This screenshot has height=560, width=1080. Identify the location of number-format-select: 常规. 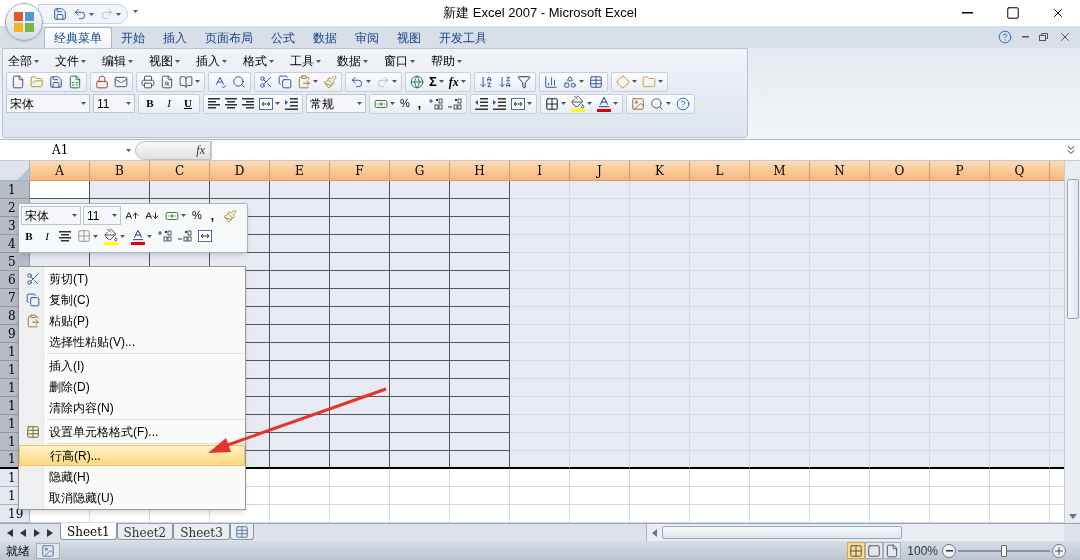
(336, 103).